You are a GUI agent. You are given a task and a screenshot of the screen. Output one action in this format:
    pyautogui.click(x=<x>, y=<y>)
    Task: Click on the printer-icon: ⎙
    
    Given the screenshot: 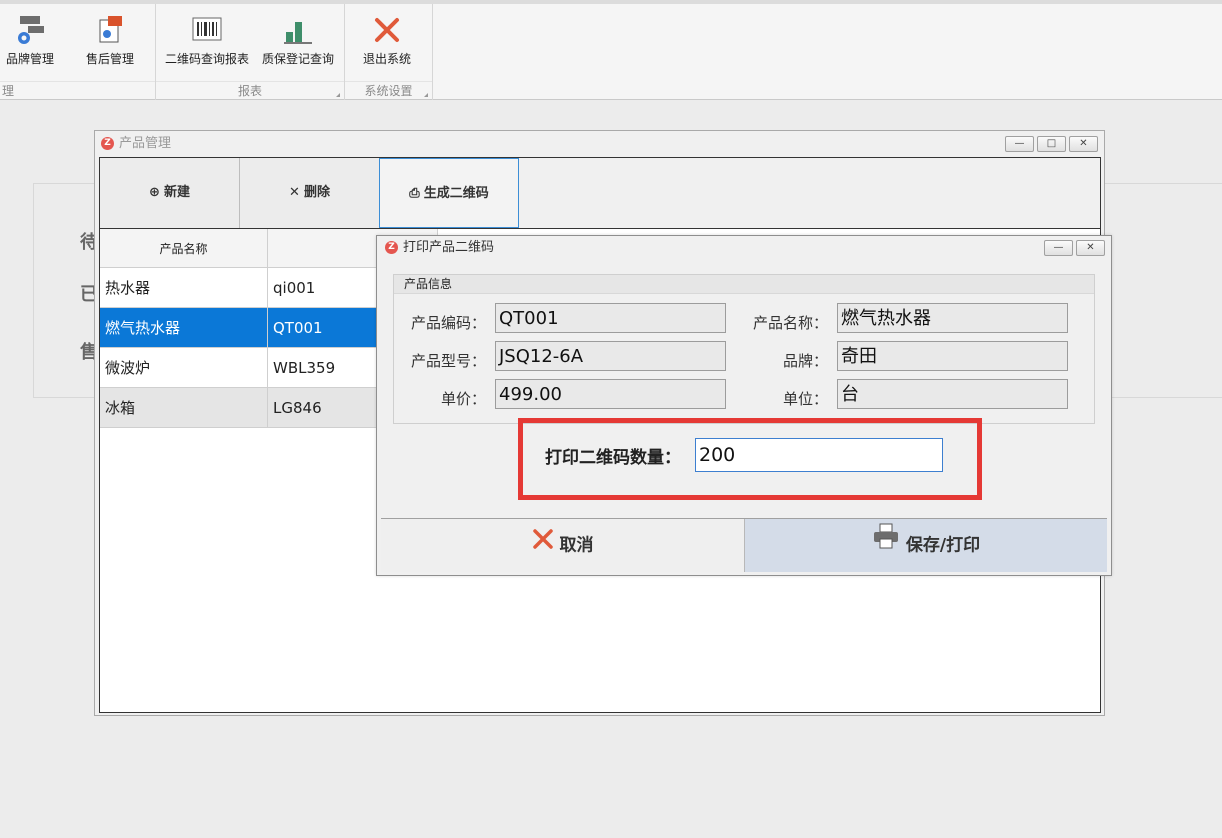 What is the action you would take?
    pyautogui.click(x=414, y=193)
    